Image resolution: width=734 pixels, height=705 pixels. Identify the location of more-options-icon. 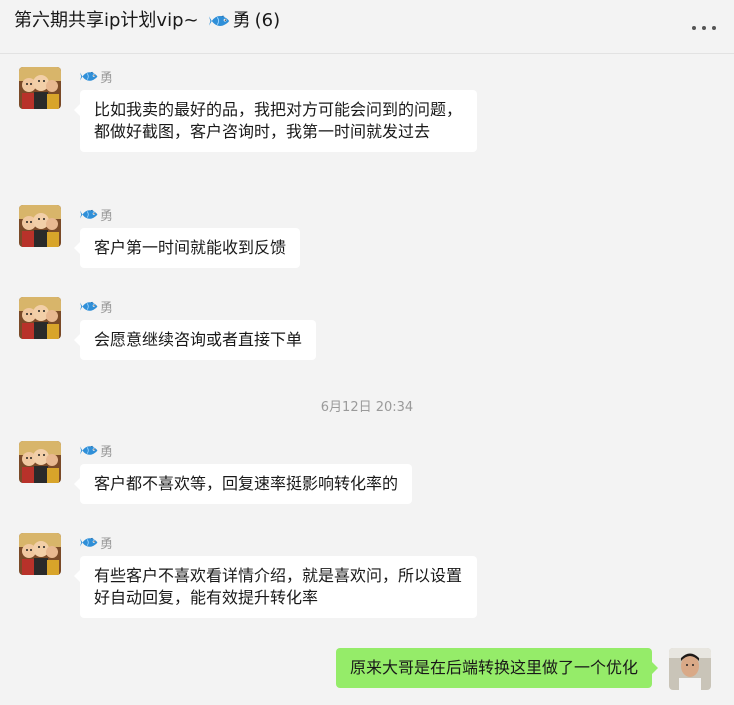
(704, 28).